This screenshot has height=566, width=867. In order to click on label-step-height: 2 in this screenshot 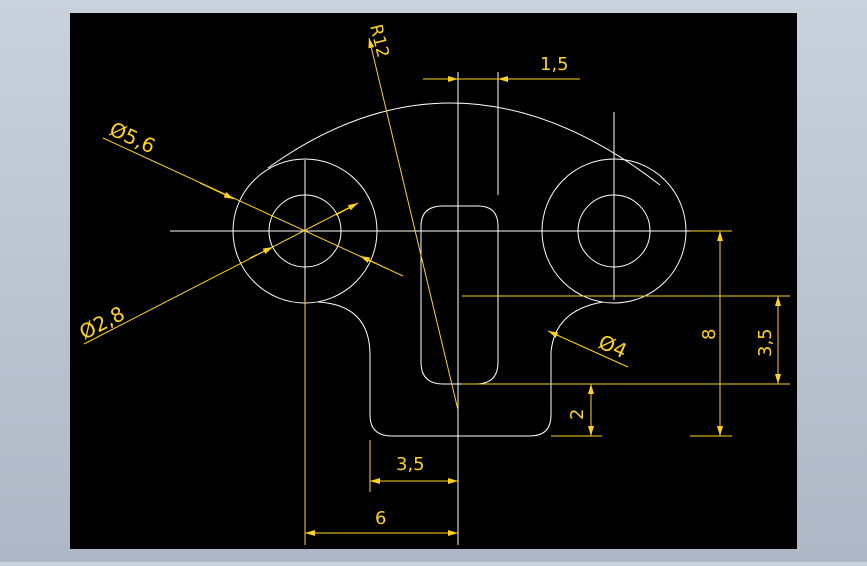, I will do `click(577, 414)`.